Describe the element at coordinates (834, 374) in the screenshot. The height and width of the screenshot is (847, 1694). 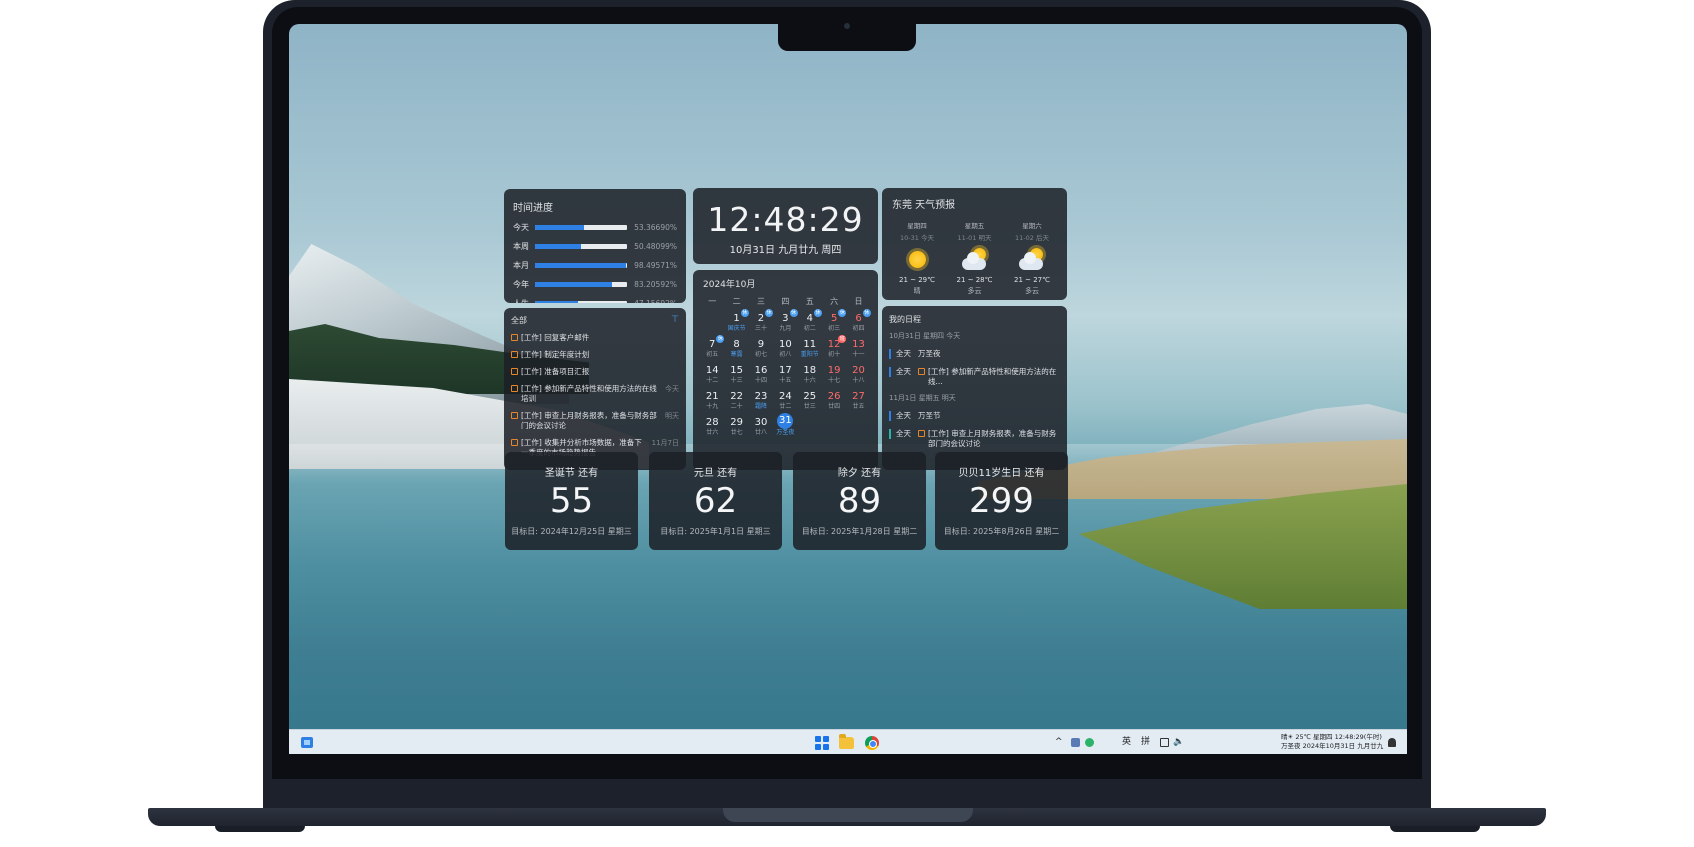
I see `calendar-day: 19 十七` at that location.